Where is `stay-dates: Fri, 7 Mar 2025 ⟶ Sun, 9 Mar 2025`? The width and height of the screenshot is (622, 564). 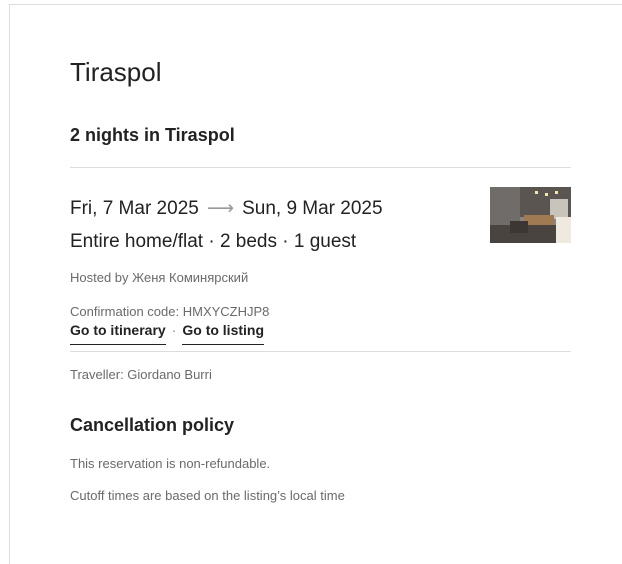
stay-dates: Fri, 7 Mar 2025 ⟶ Sun, 9 Mar 2025 is located at coordinates (226, 208).